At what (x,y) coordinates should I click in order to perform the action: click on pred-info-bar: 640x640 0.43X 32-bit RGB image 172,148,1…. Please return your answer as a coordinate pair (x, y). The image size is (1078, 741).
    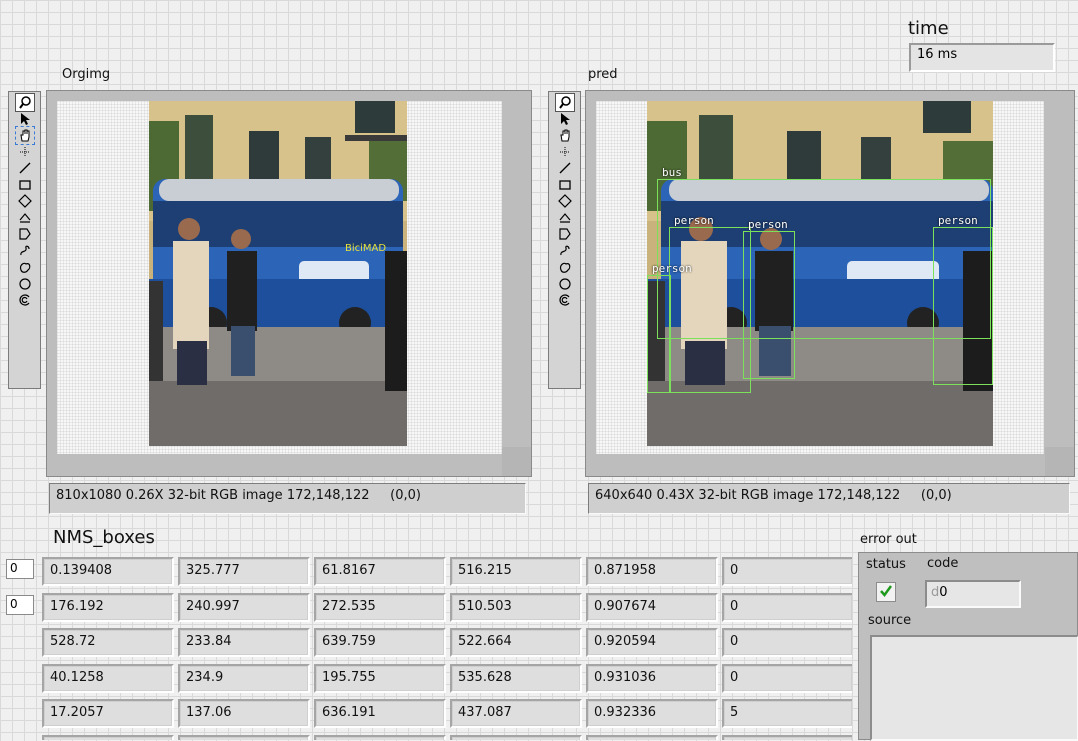
    Looking at the image, I should click on (829, 498).